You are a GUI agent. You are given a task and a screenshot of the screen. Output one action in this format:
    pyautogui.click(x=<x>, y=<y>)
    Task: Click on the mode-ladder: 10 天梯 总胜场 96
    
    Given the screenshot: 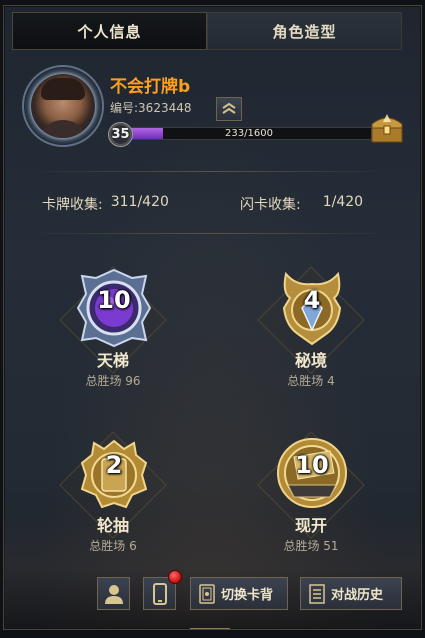 What is the action you would take?
    pyautogui.click(x=113, y=335)
    